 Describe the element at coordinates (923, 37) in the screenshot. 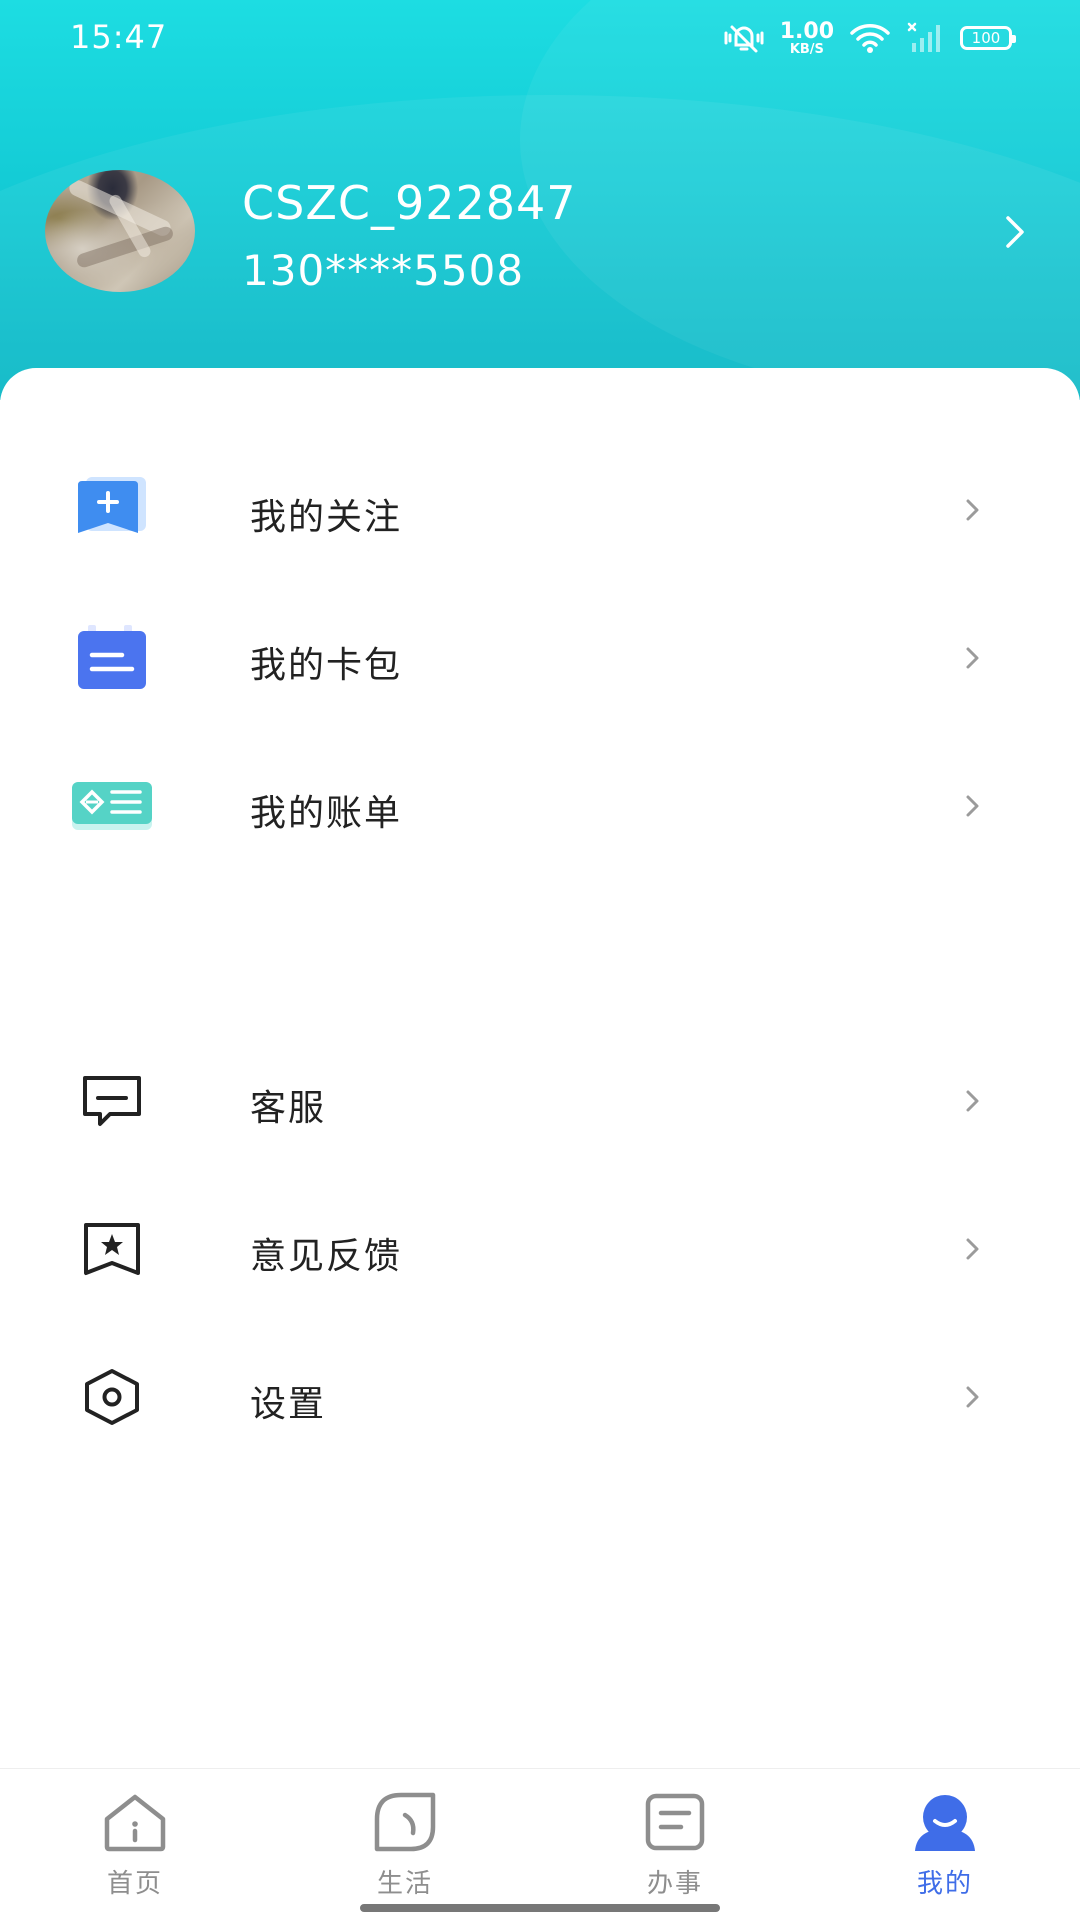

I see `signal-icon` at that location.